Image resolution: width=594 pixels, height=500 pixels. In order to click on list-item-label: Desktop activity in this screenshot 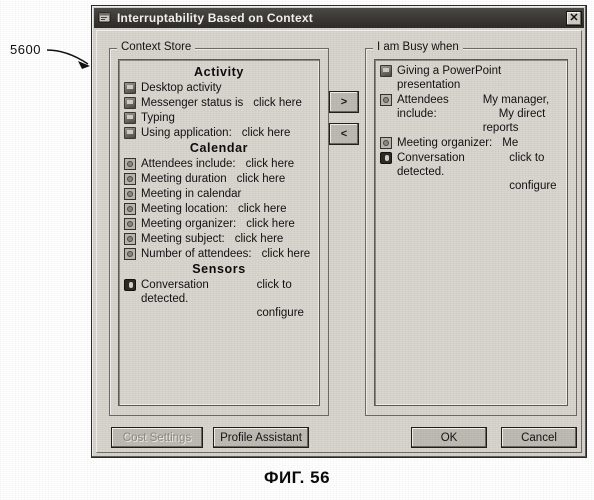, I will do `click(181, 88)`.